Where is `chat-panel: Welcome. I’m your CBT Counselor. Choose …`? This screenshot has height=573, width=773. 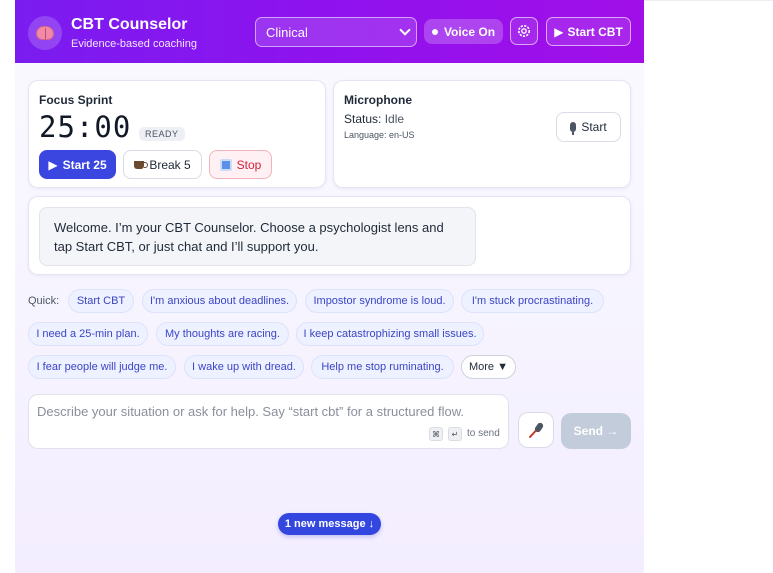 chat-panel: Welcome. I’m your CBT Counselor. Choose … is located at coordinates (329, 235).